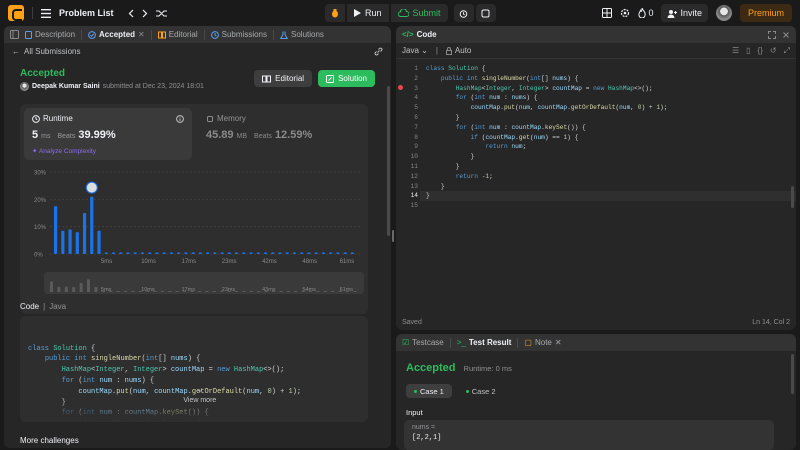 The height and width of the screenshot is (450, 800). What do you see at coordinates (463, 13) in the screenshot?
I see `alarm-button` at bounding box center [463, 13].